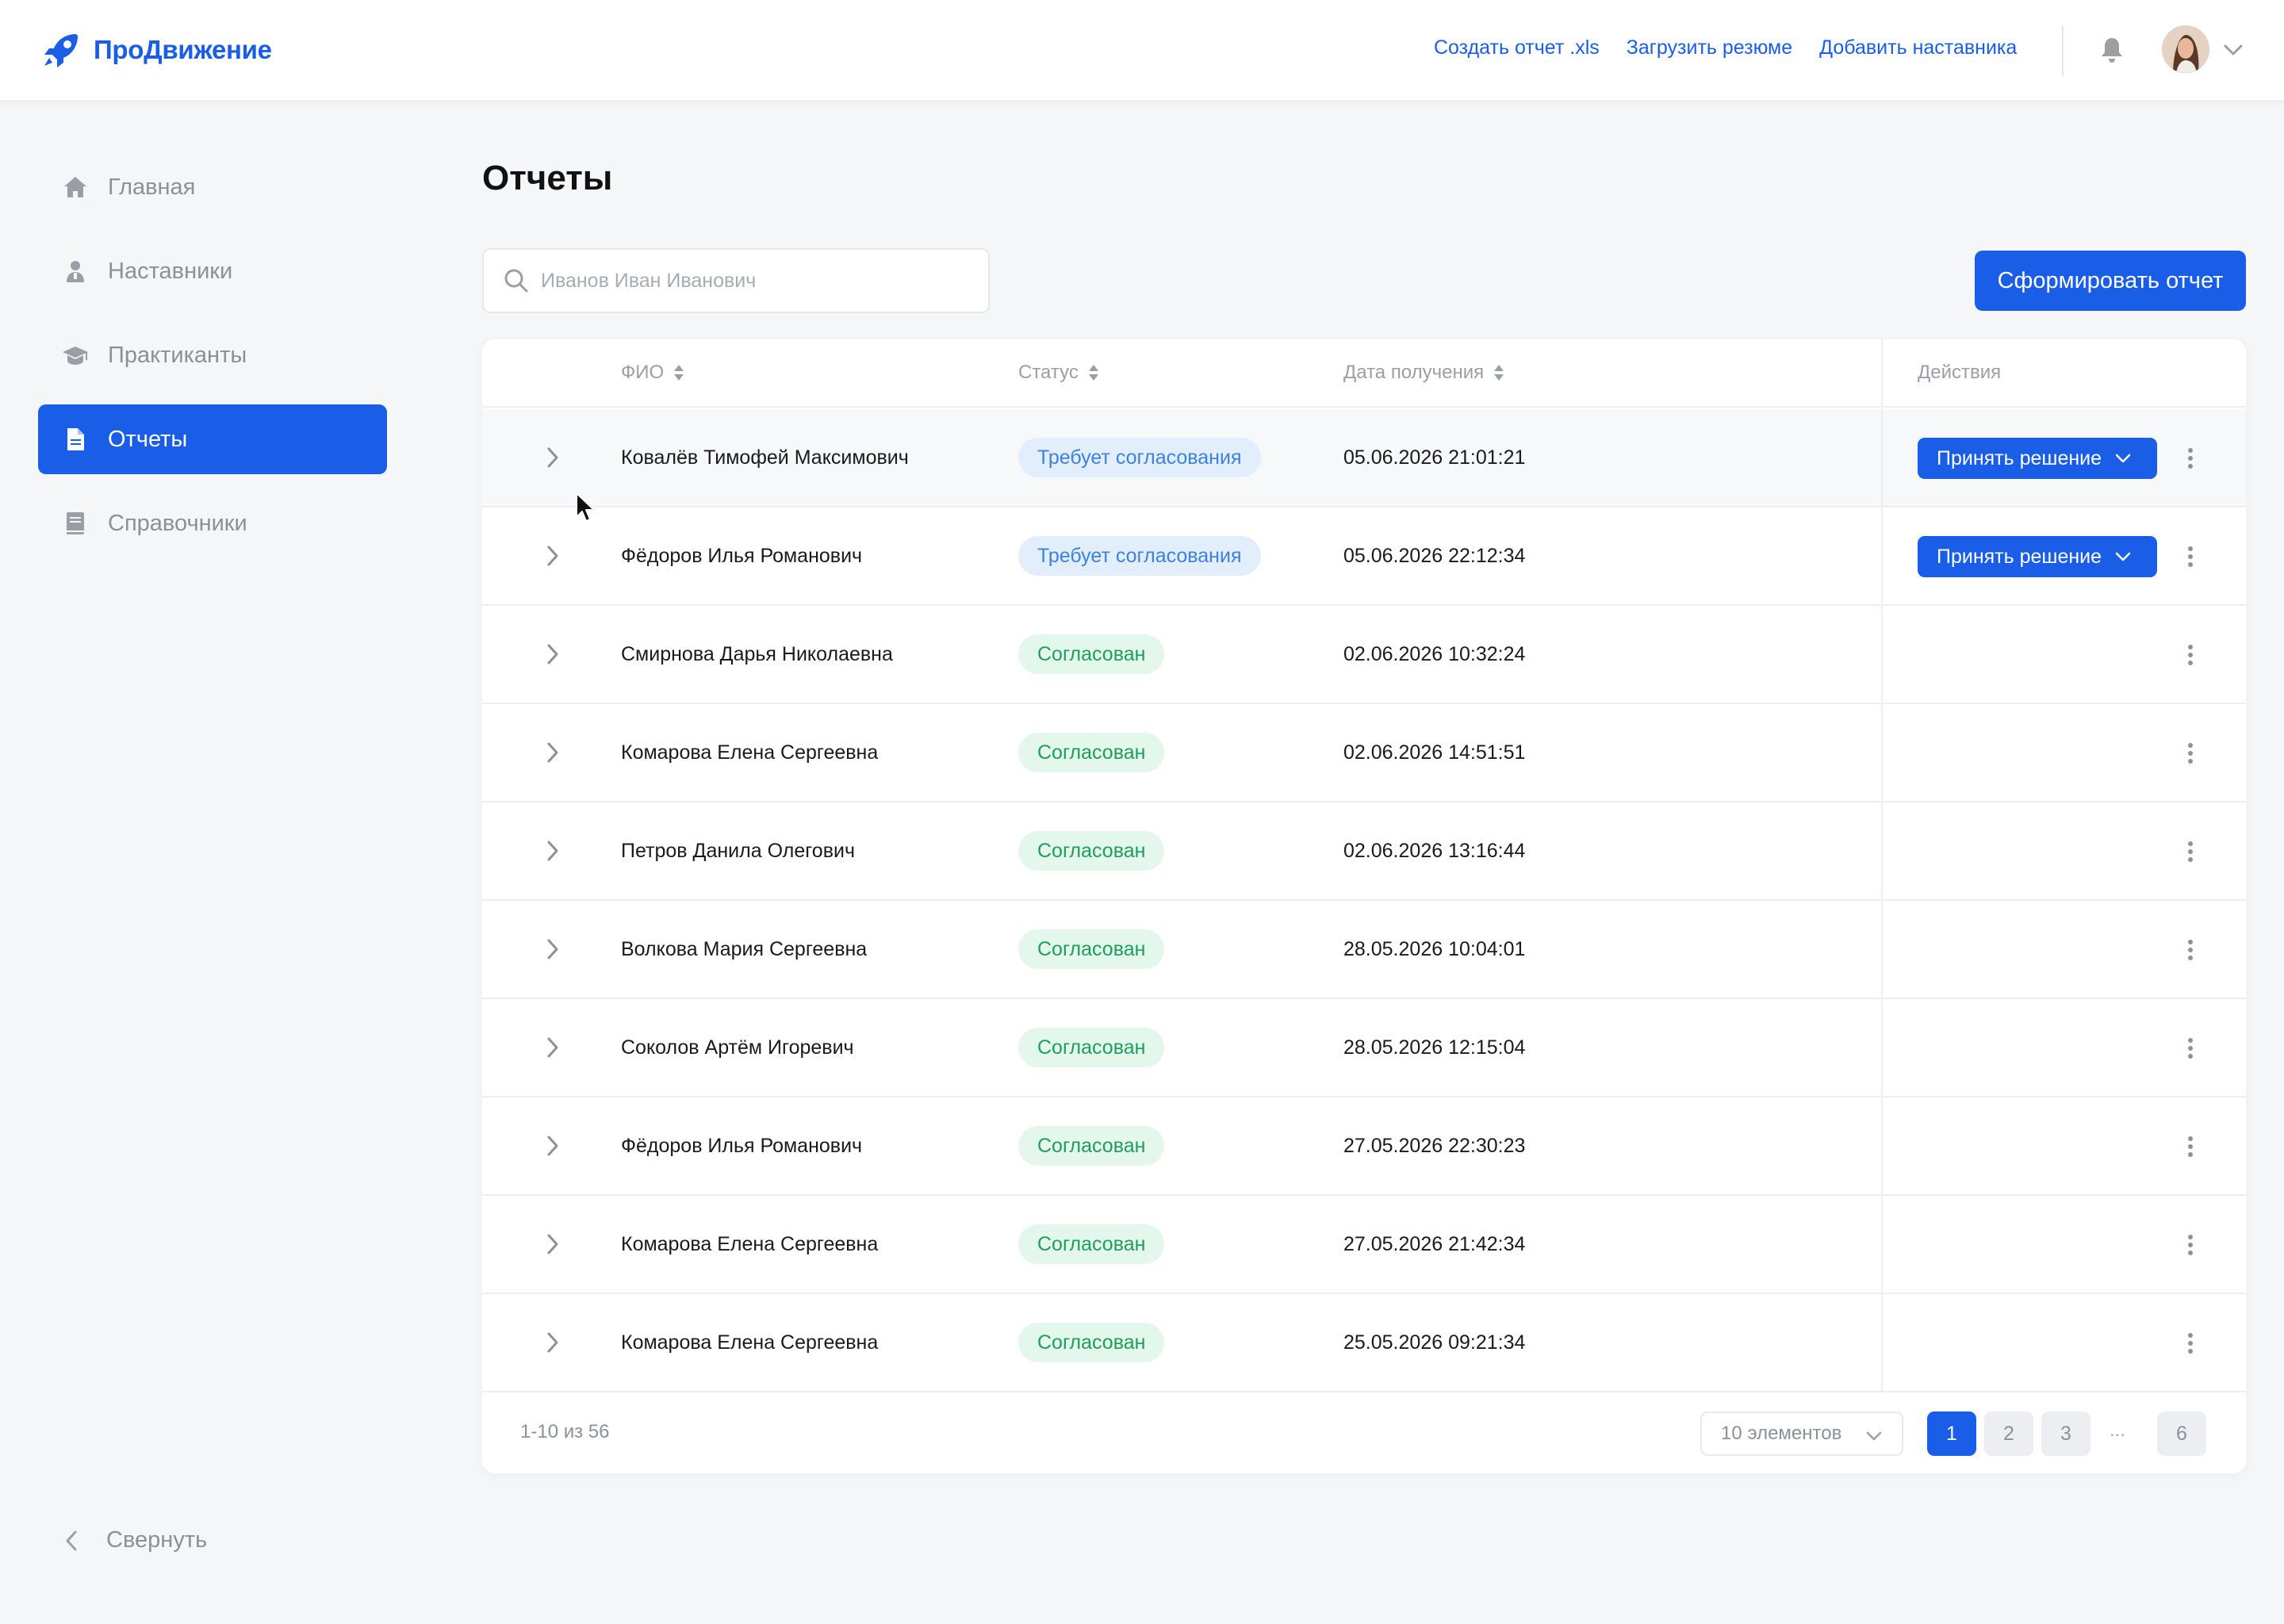 The image size is (2284, 1624). Describe the element at coordinates (75, 271) in the screenshot. I see `mentor-icon` at that location.